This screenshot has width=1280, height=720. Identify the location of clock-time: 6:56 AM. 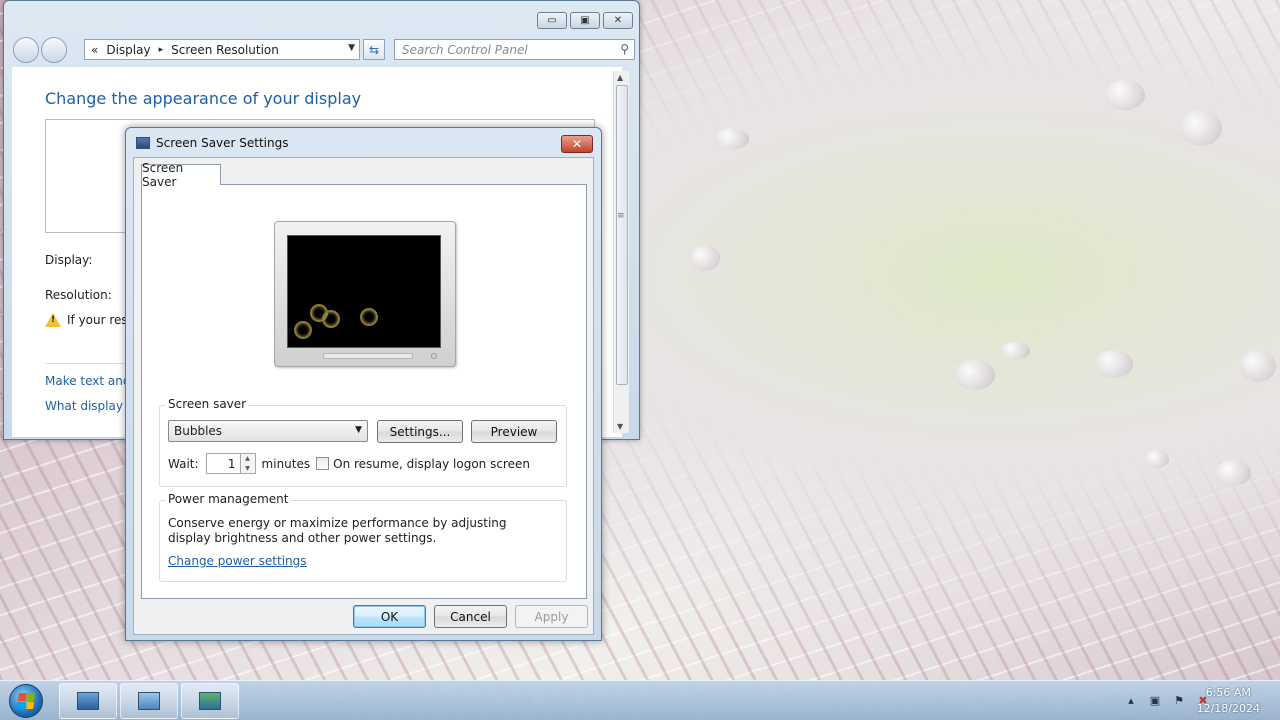
(1228, 692).